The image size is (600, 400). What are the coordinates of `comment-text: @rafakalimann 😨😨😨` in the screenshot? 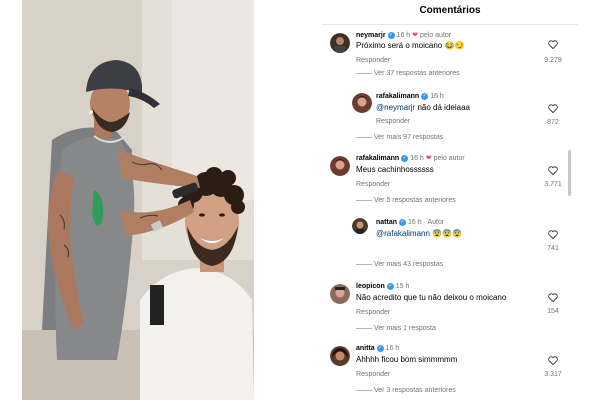 It's located at (419, 233).